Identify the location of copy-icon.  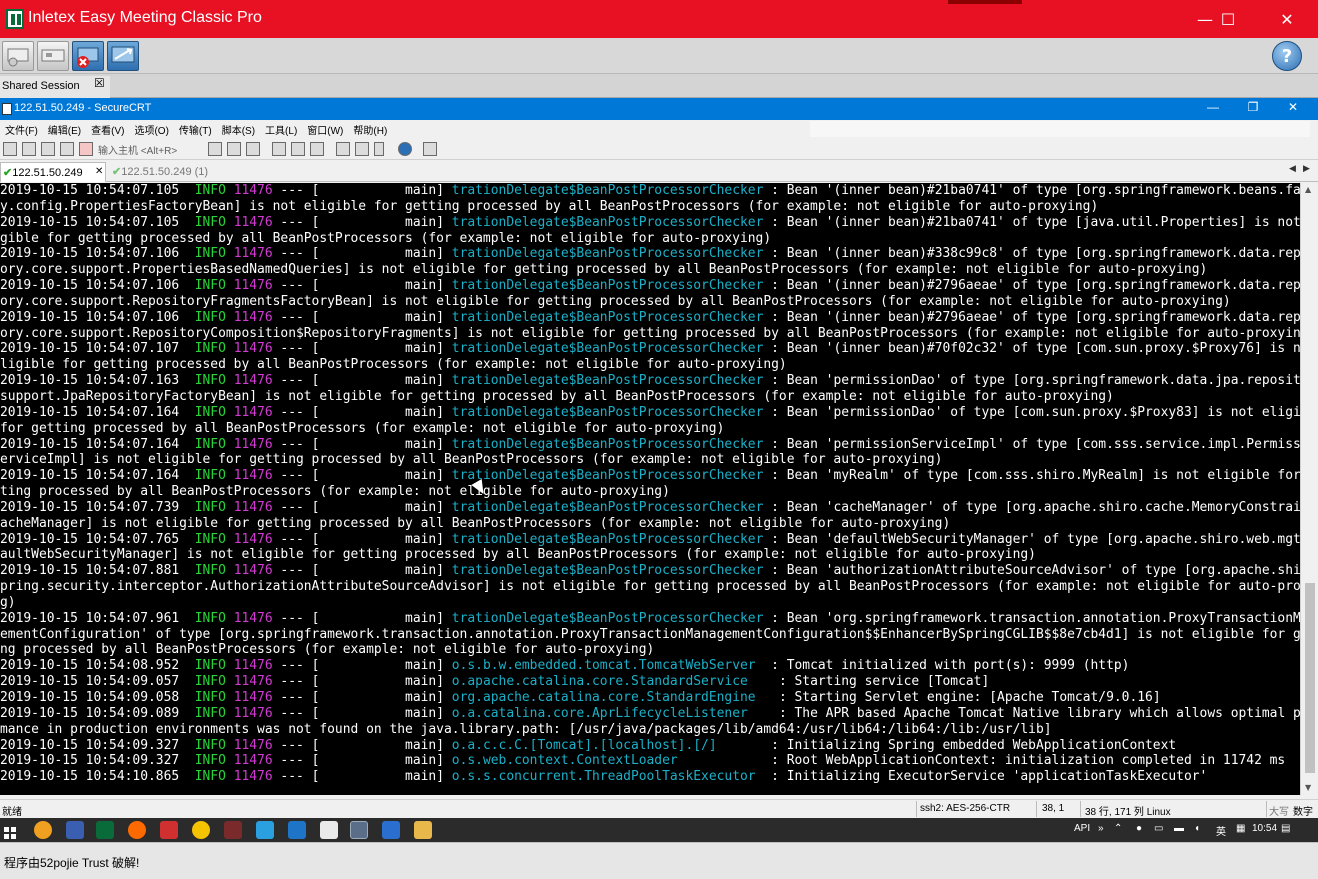
(215, 149).